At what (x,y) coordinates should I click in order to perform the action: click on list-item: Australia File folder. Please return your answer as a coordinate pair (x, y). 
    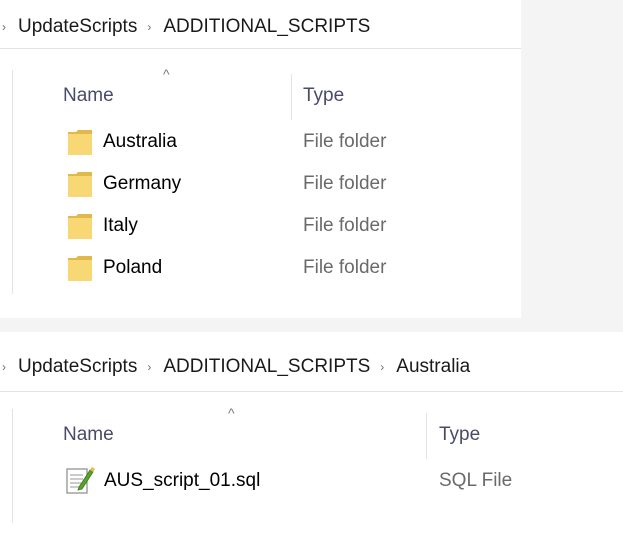
    Looking at the image, I should click on (267, 141).